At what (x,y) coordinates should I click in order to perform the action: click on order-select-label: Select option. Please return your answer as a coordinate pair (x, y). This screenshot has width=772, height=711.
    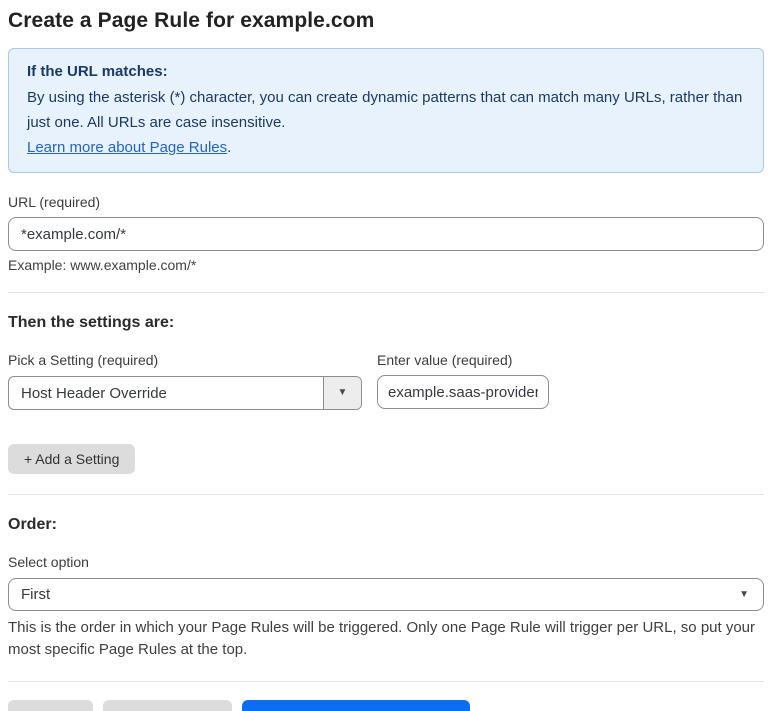
    Looking at the image, I should click on (48, 562).